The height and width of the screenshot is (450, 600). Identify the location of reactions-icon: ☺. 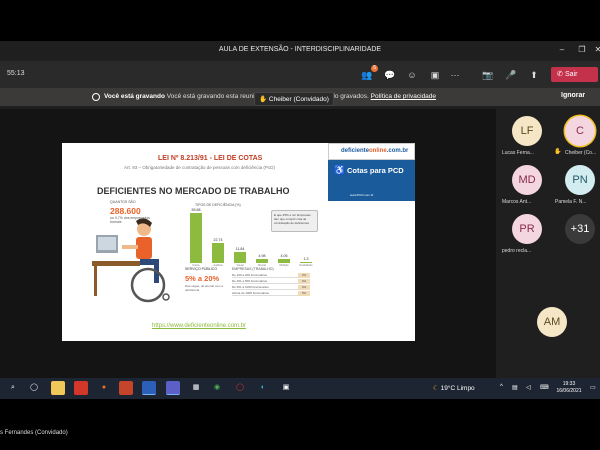
(412, 75).